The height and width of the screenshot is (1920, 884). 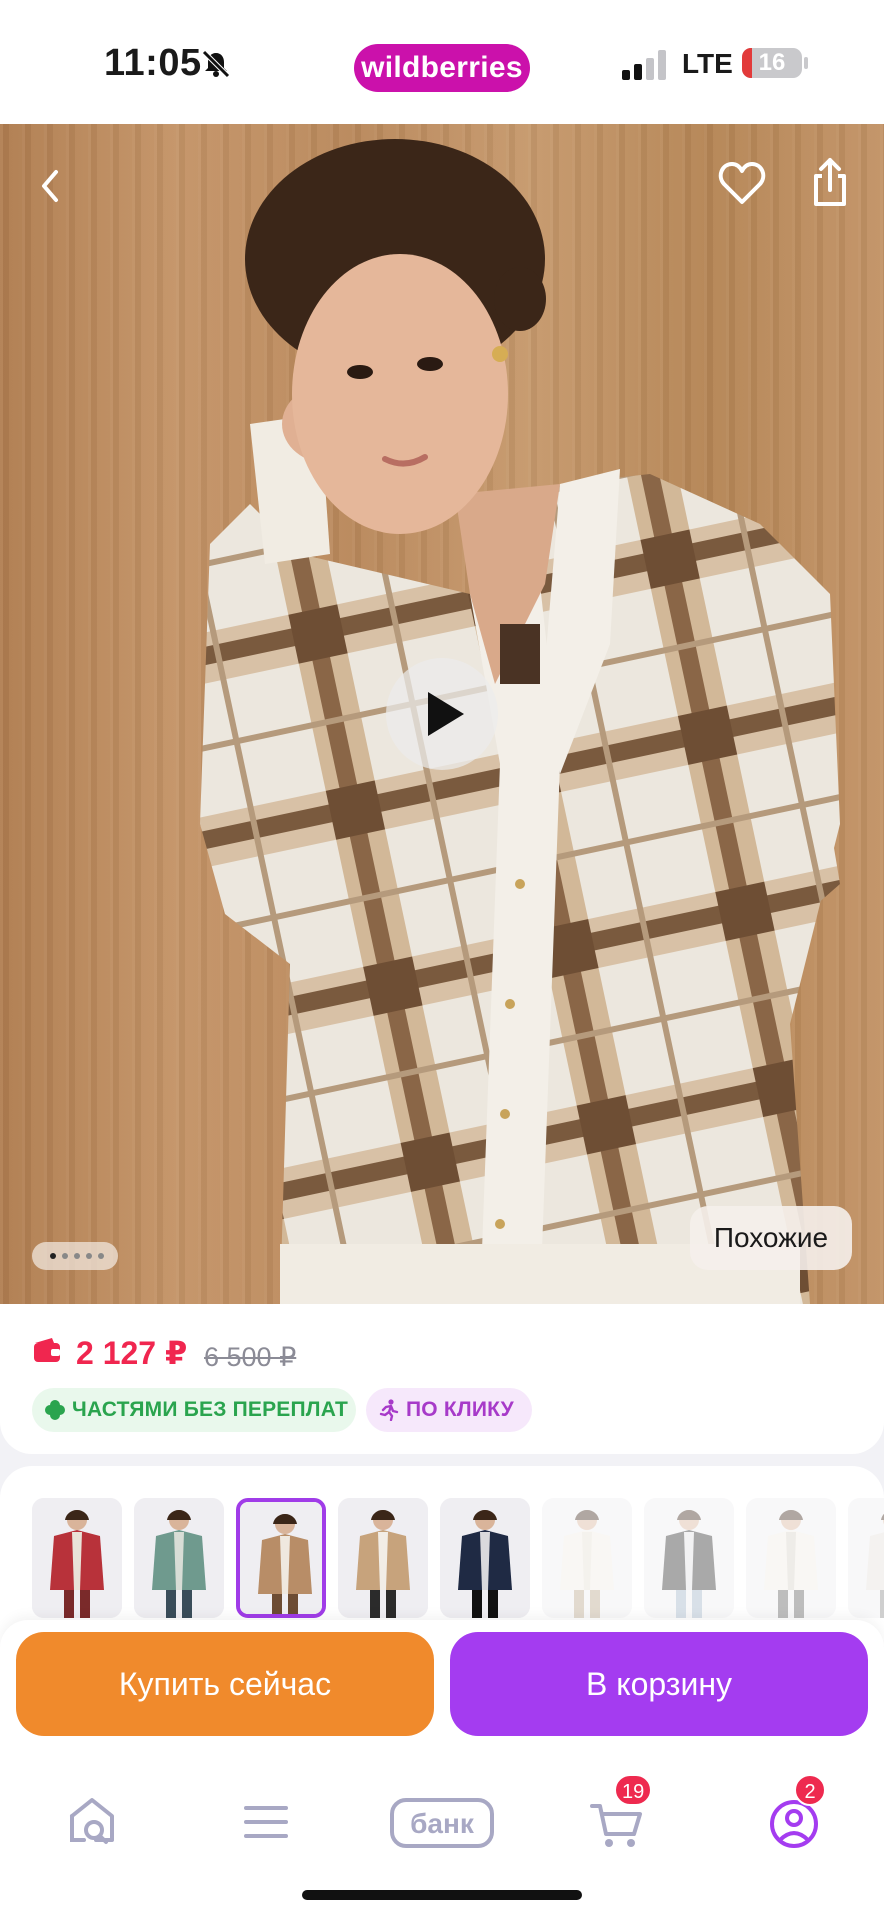 What do you see at coordinates (810, 1790) in the screenshot?
I see `profile-notification-badge: 2` at bounding box center [810, 1790].